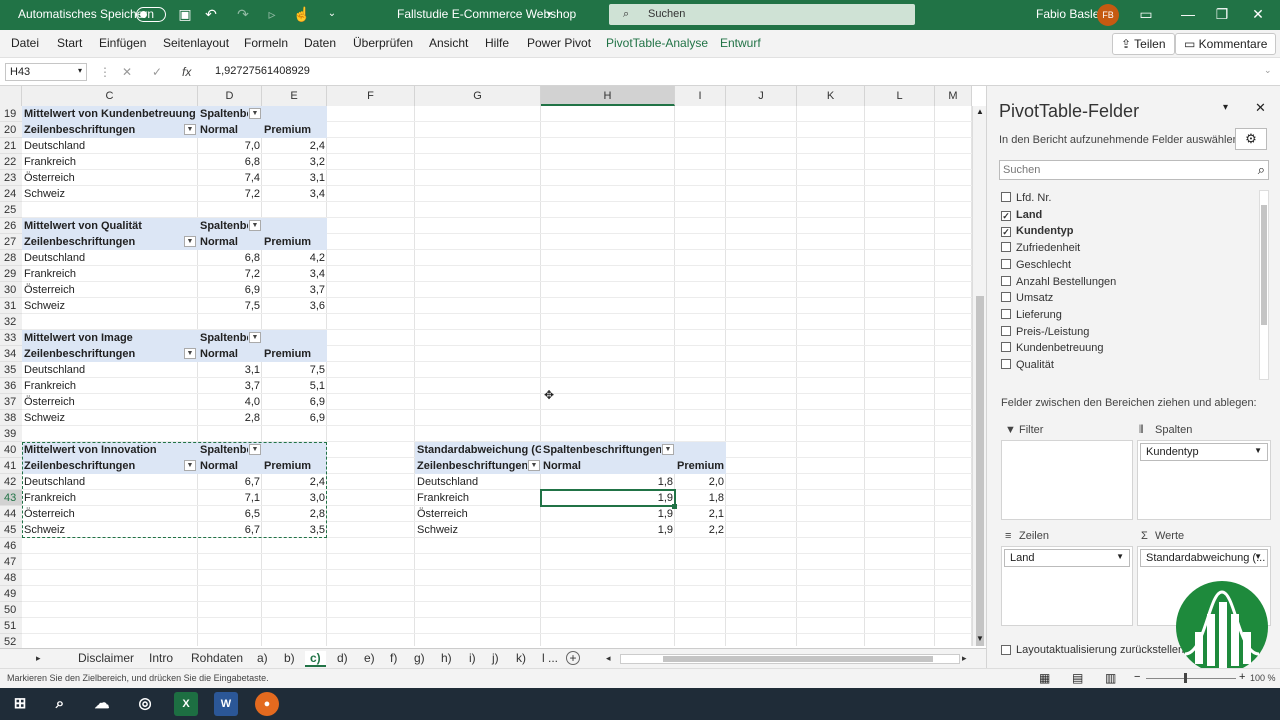  Describe the element at coordinates (110, 258) in the screenshot. I see `pivot-row-country: Deutschland` at that location.